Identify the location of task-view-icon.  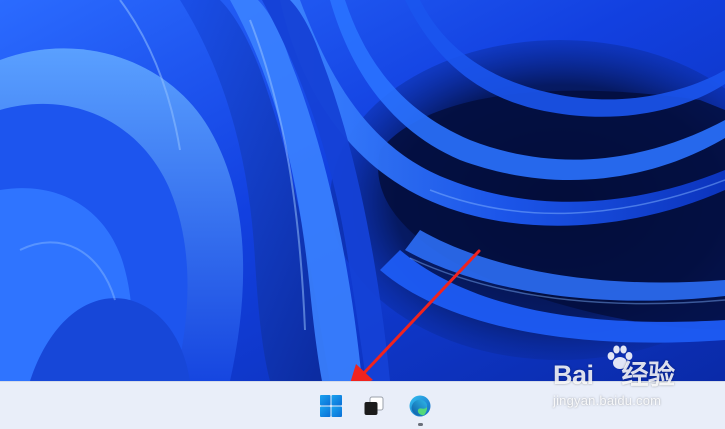
(374, 405).